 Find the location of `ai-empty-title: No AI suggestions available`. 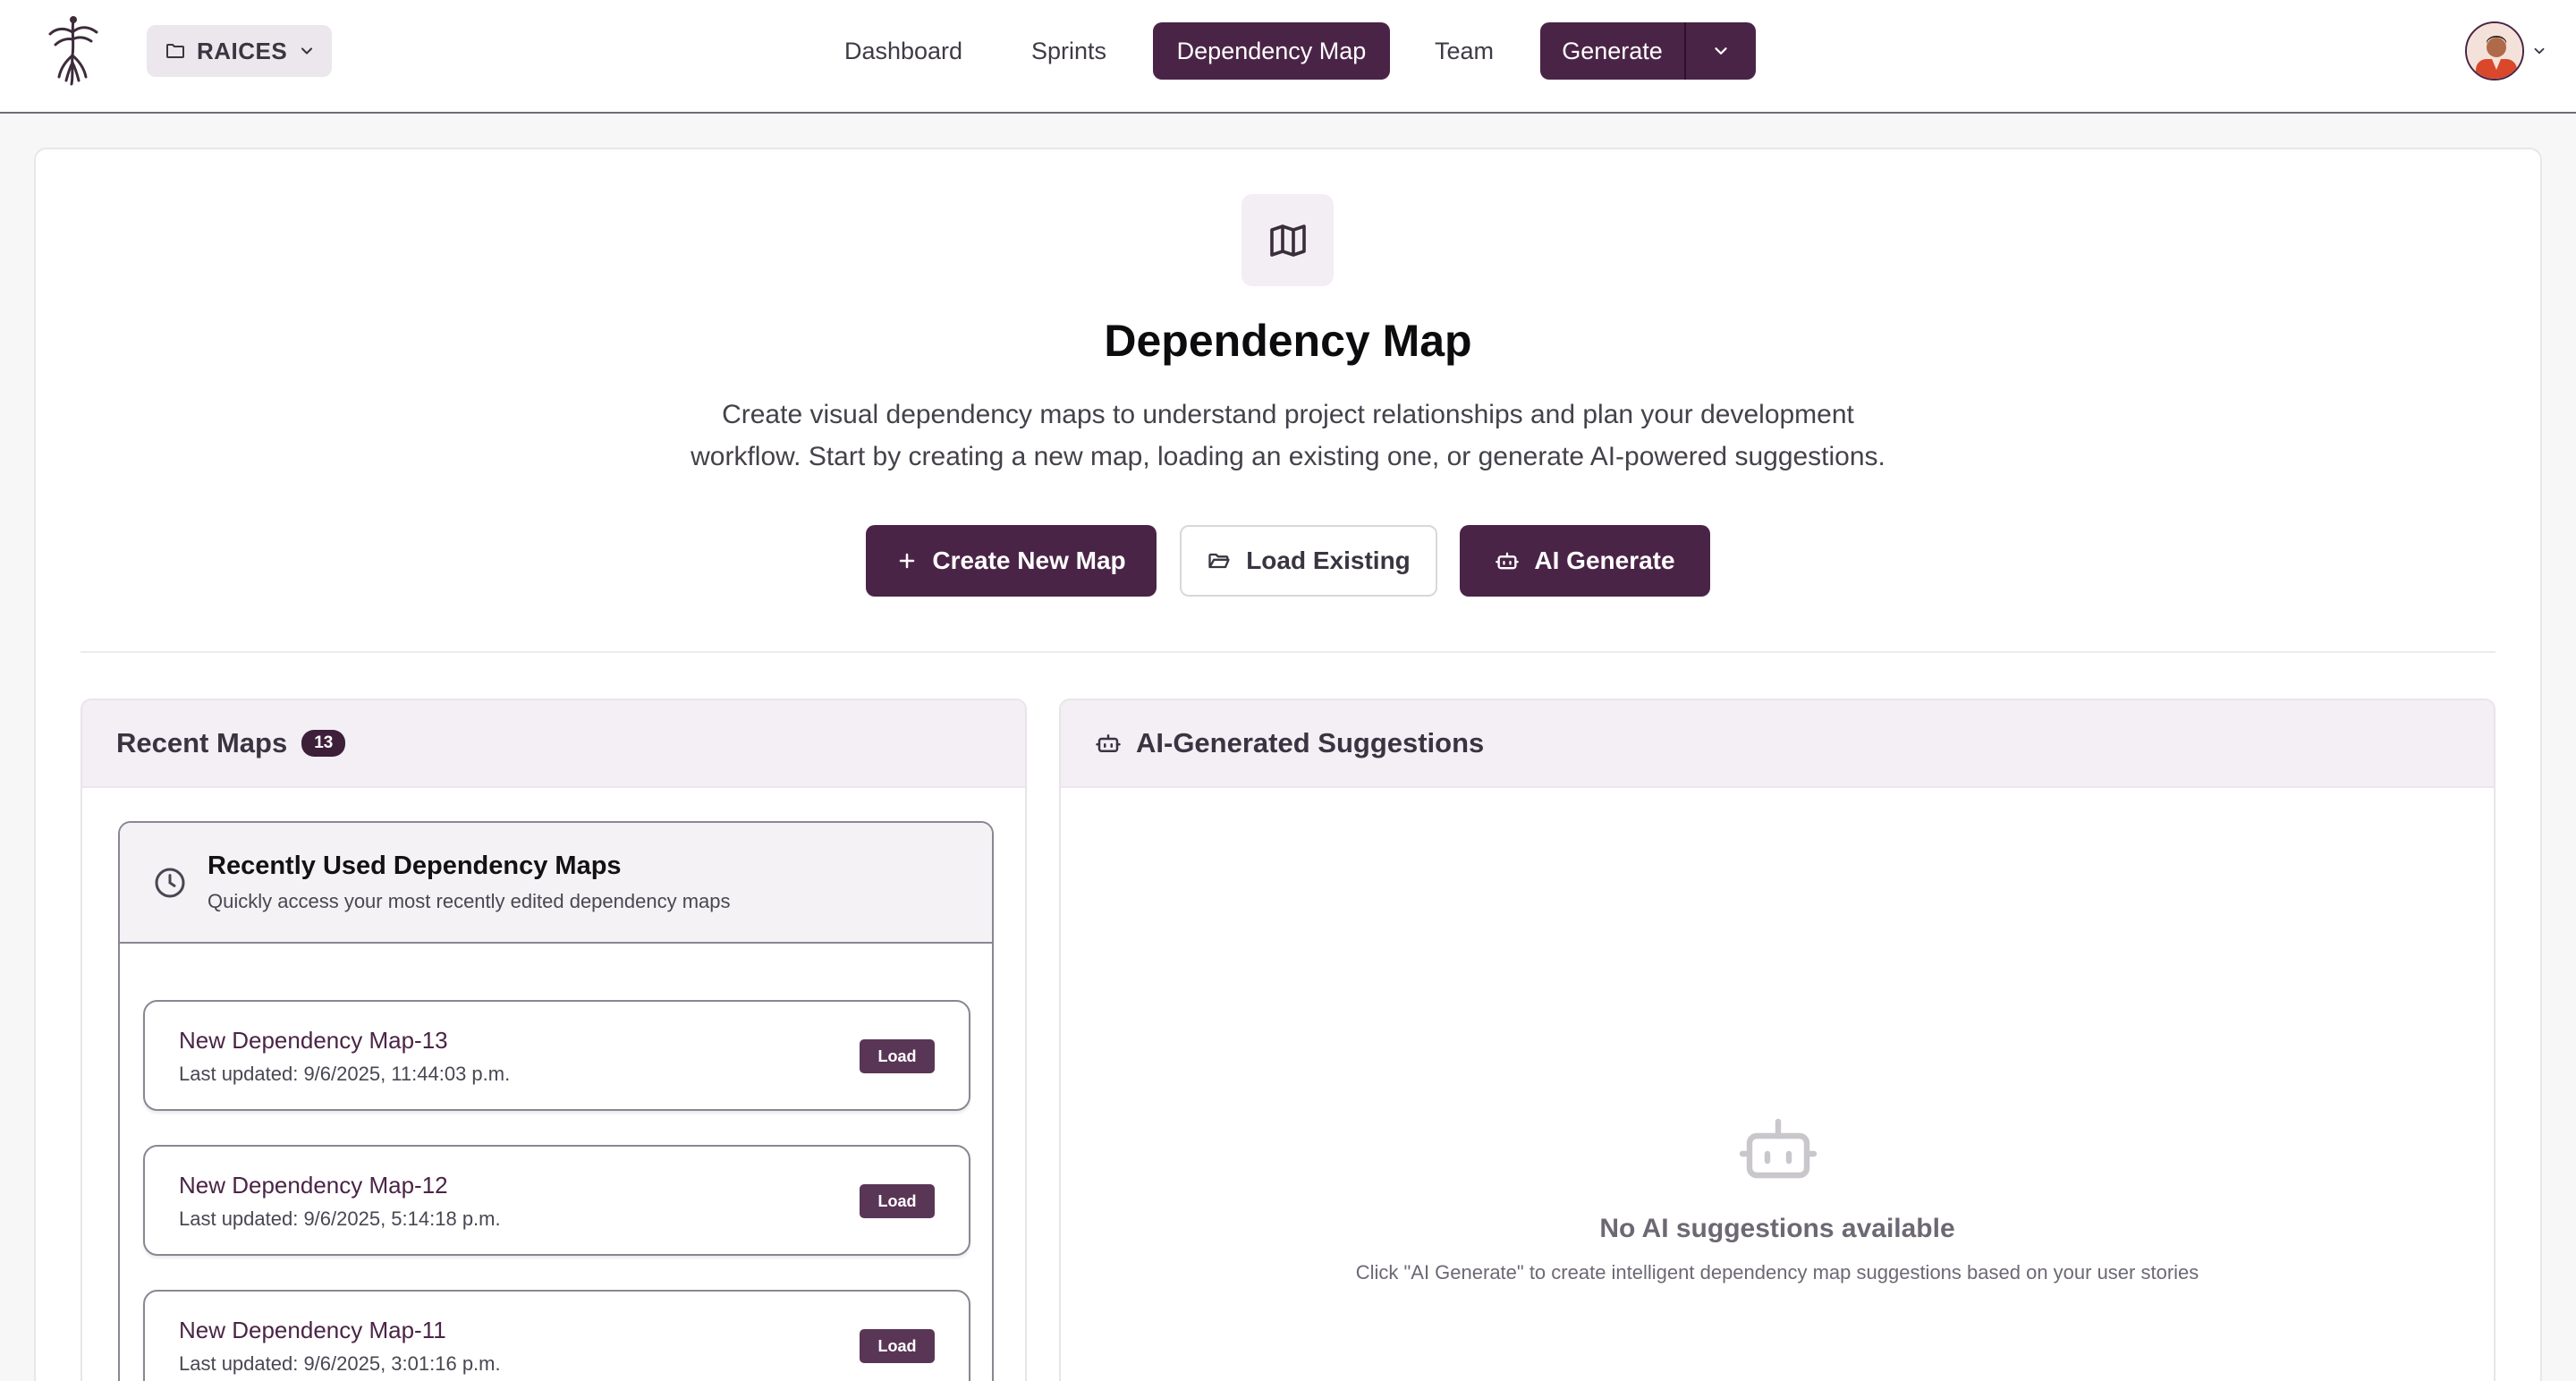

ai-empty-title: No AI suggestions available is located at coordinates (1777, 1228).